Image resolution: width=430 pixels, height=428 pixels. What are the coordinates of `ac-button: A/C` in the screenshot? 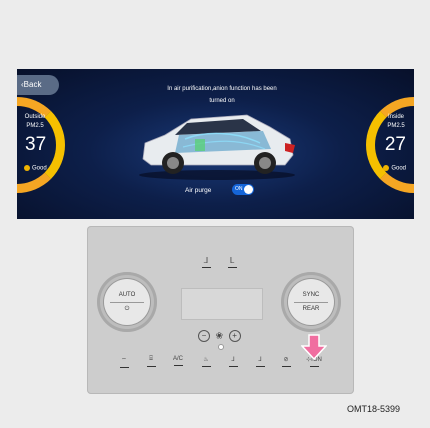 It's located at (178, 361).